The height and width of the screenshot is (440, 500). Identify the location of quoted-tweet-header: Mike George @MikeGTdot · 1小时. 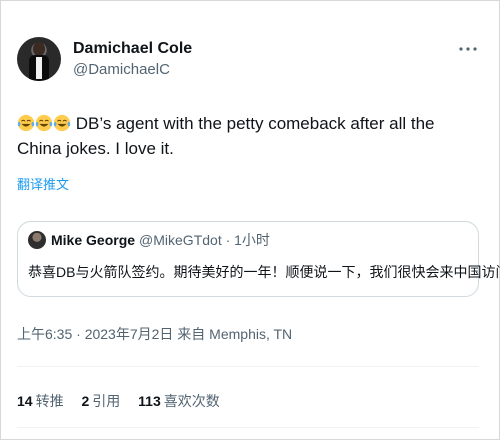
(149, 240).